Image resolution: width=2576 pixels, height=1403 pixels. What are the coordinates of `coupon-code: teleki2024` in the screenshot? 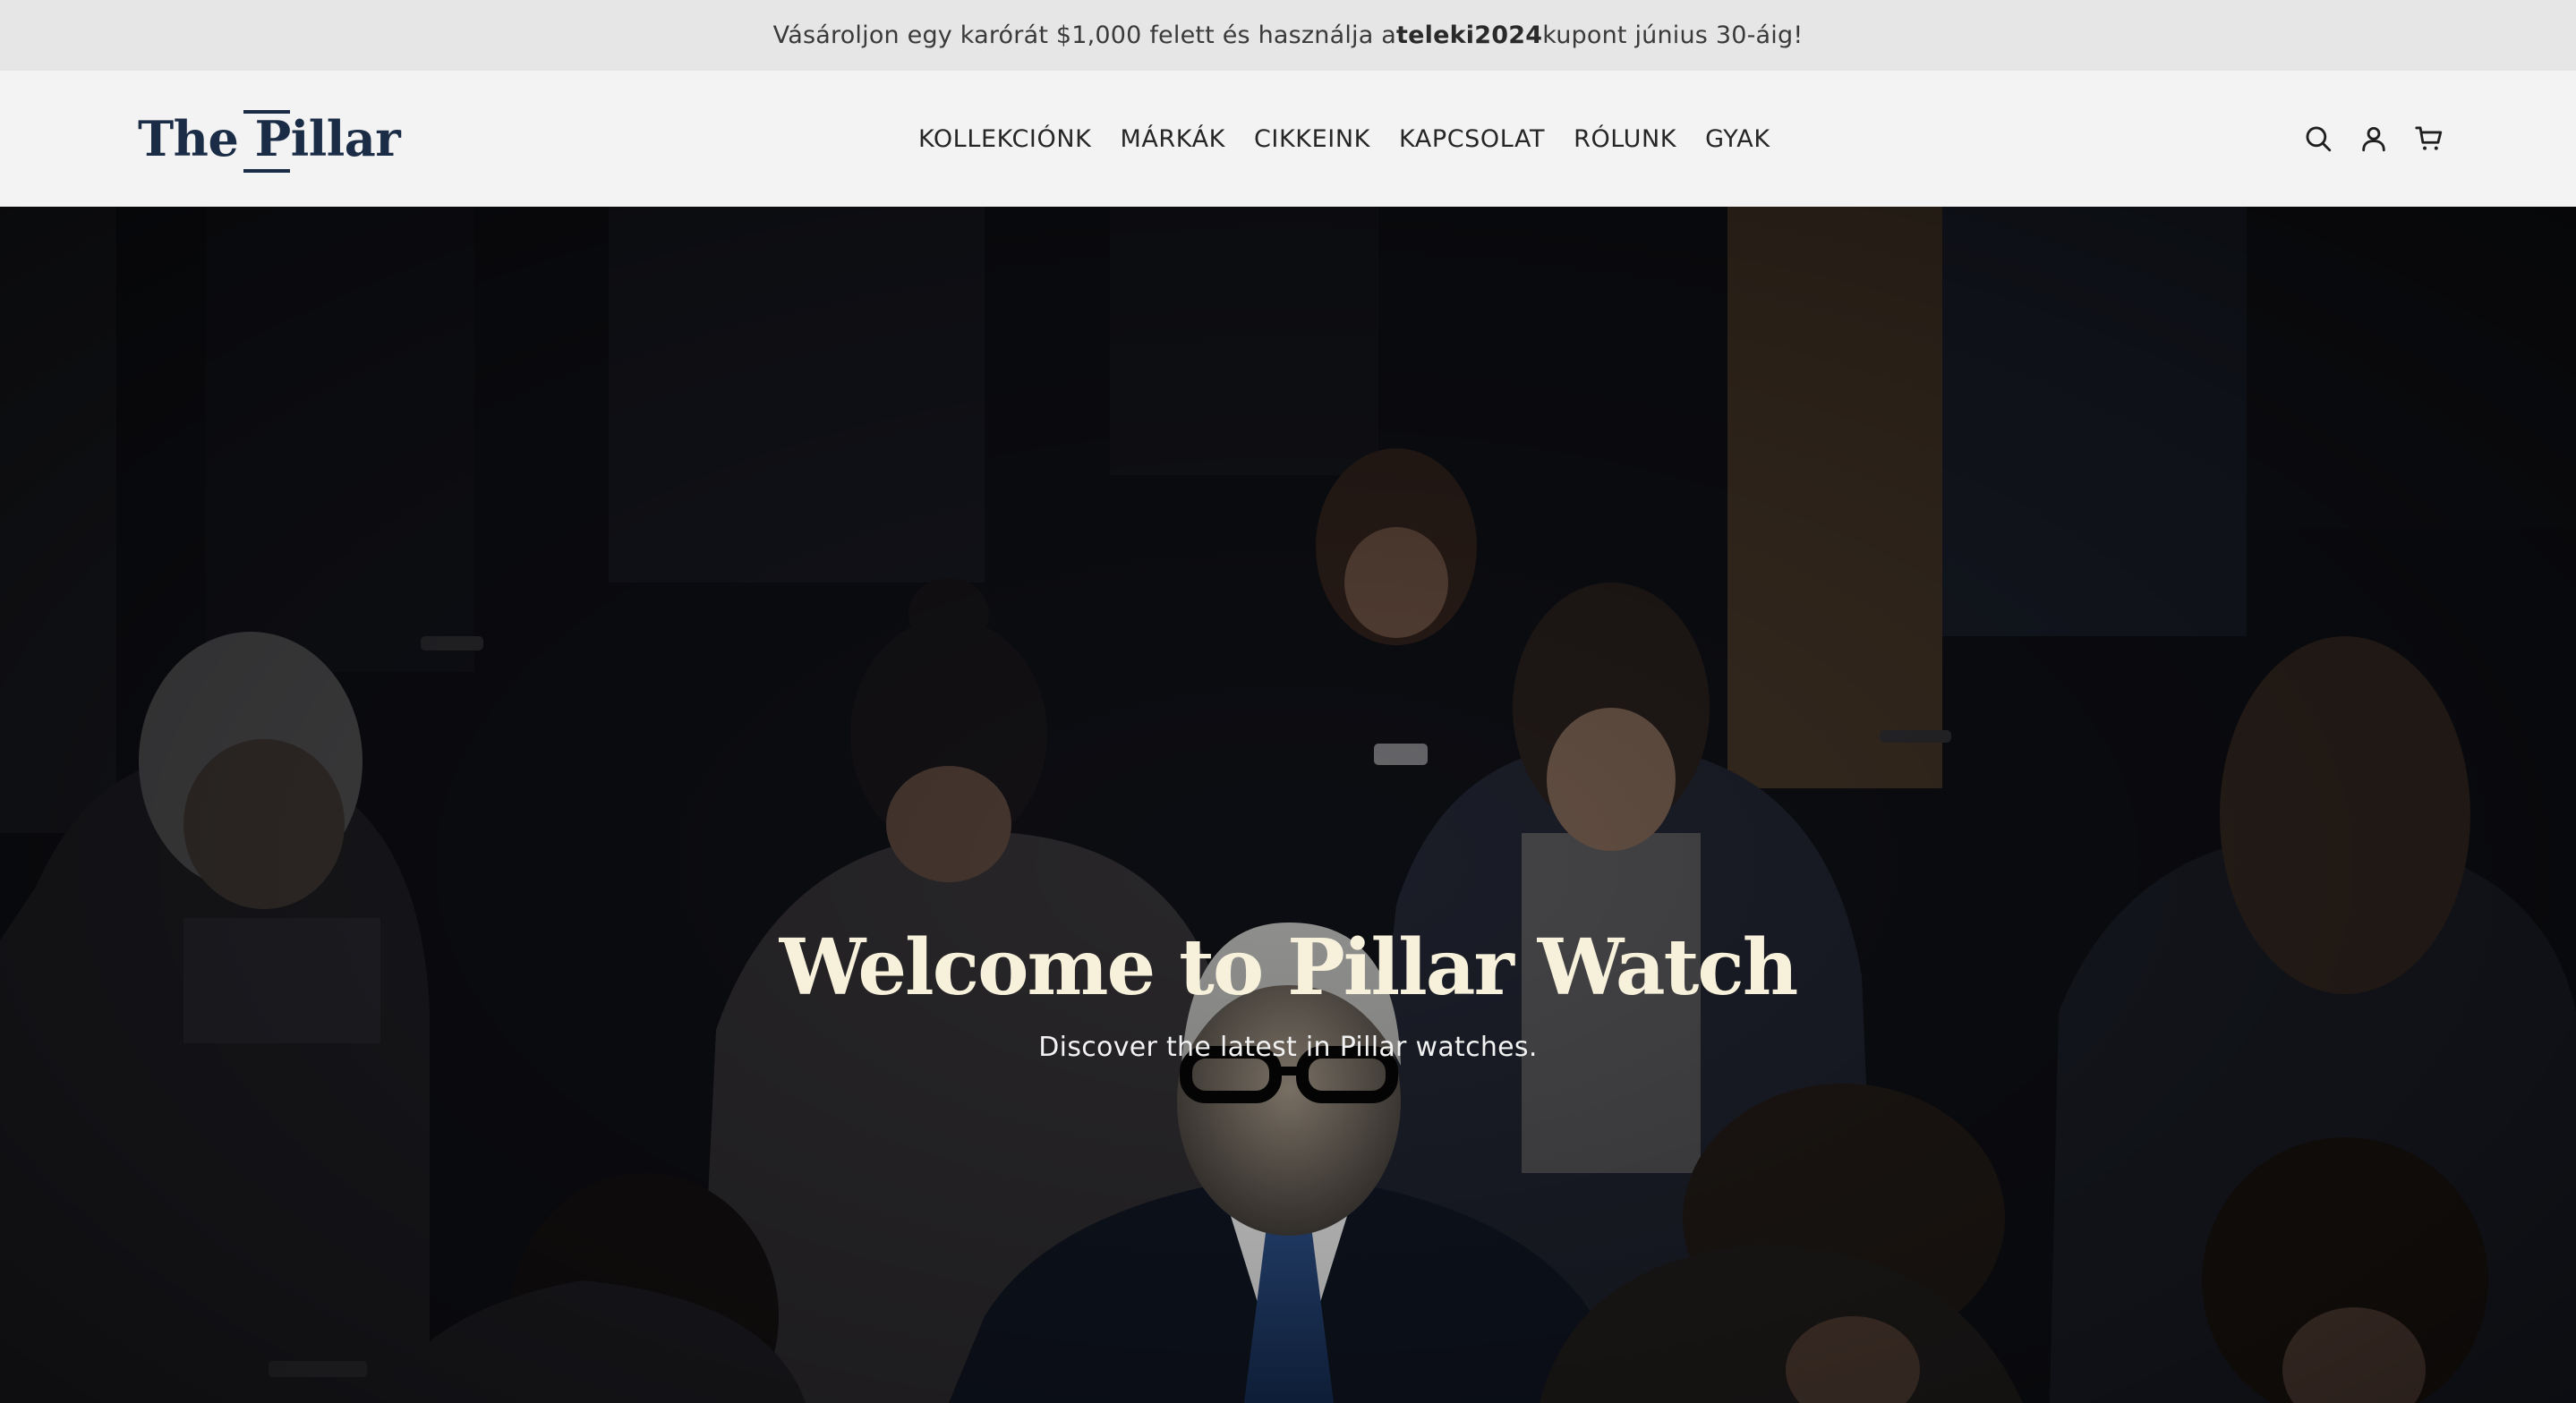 It's located at (1469, 35).